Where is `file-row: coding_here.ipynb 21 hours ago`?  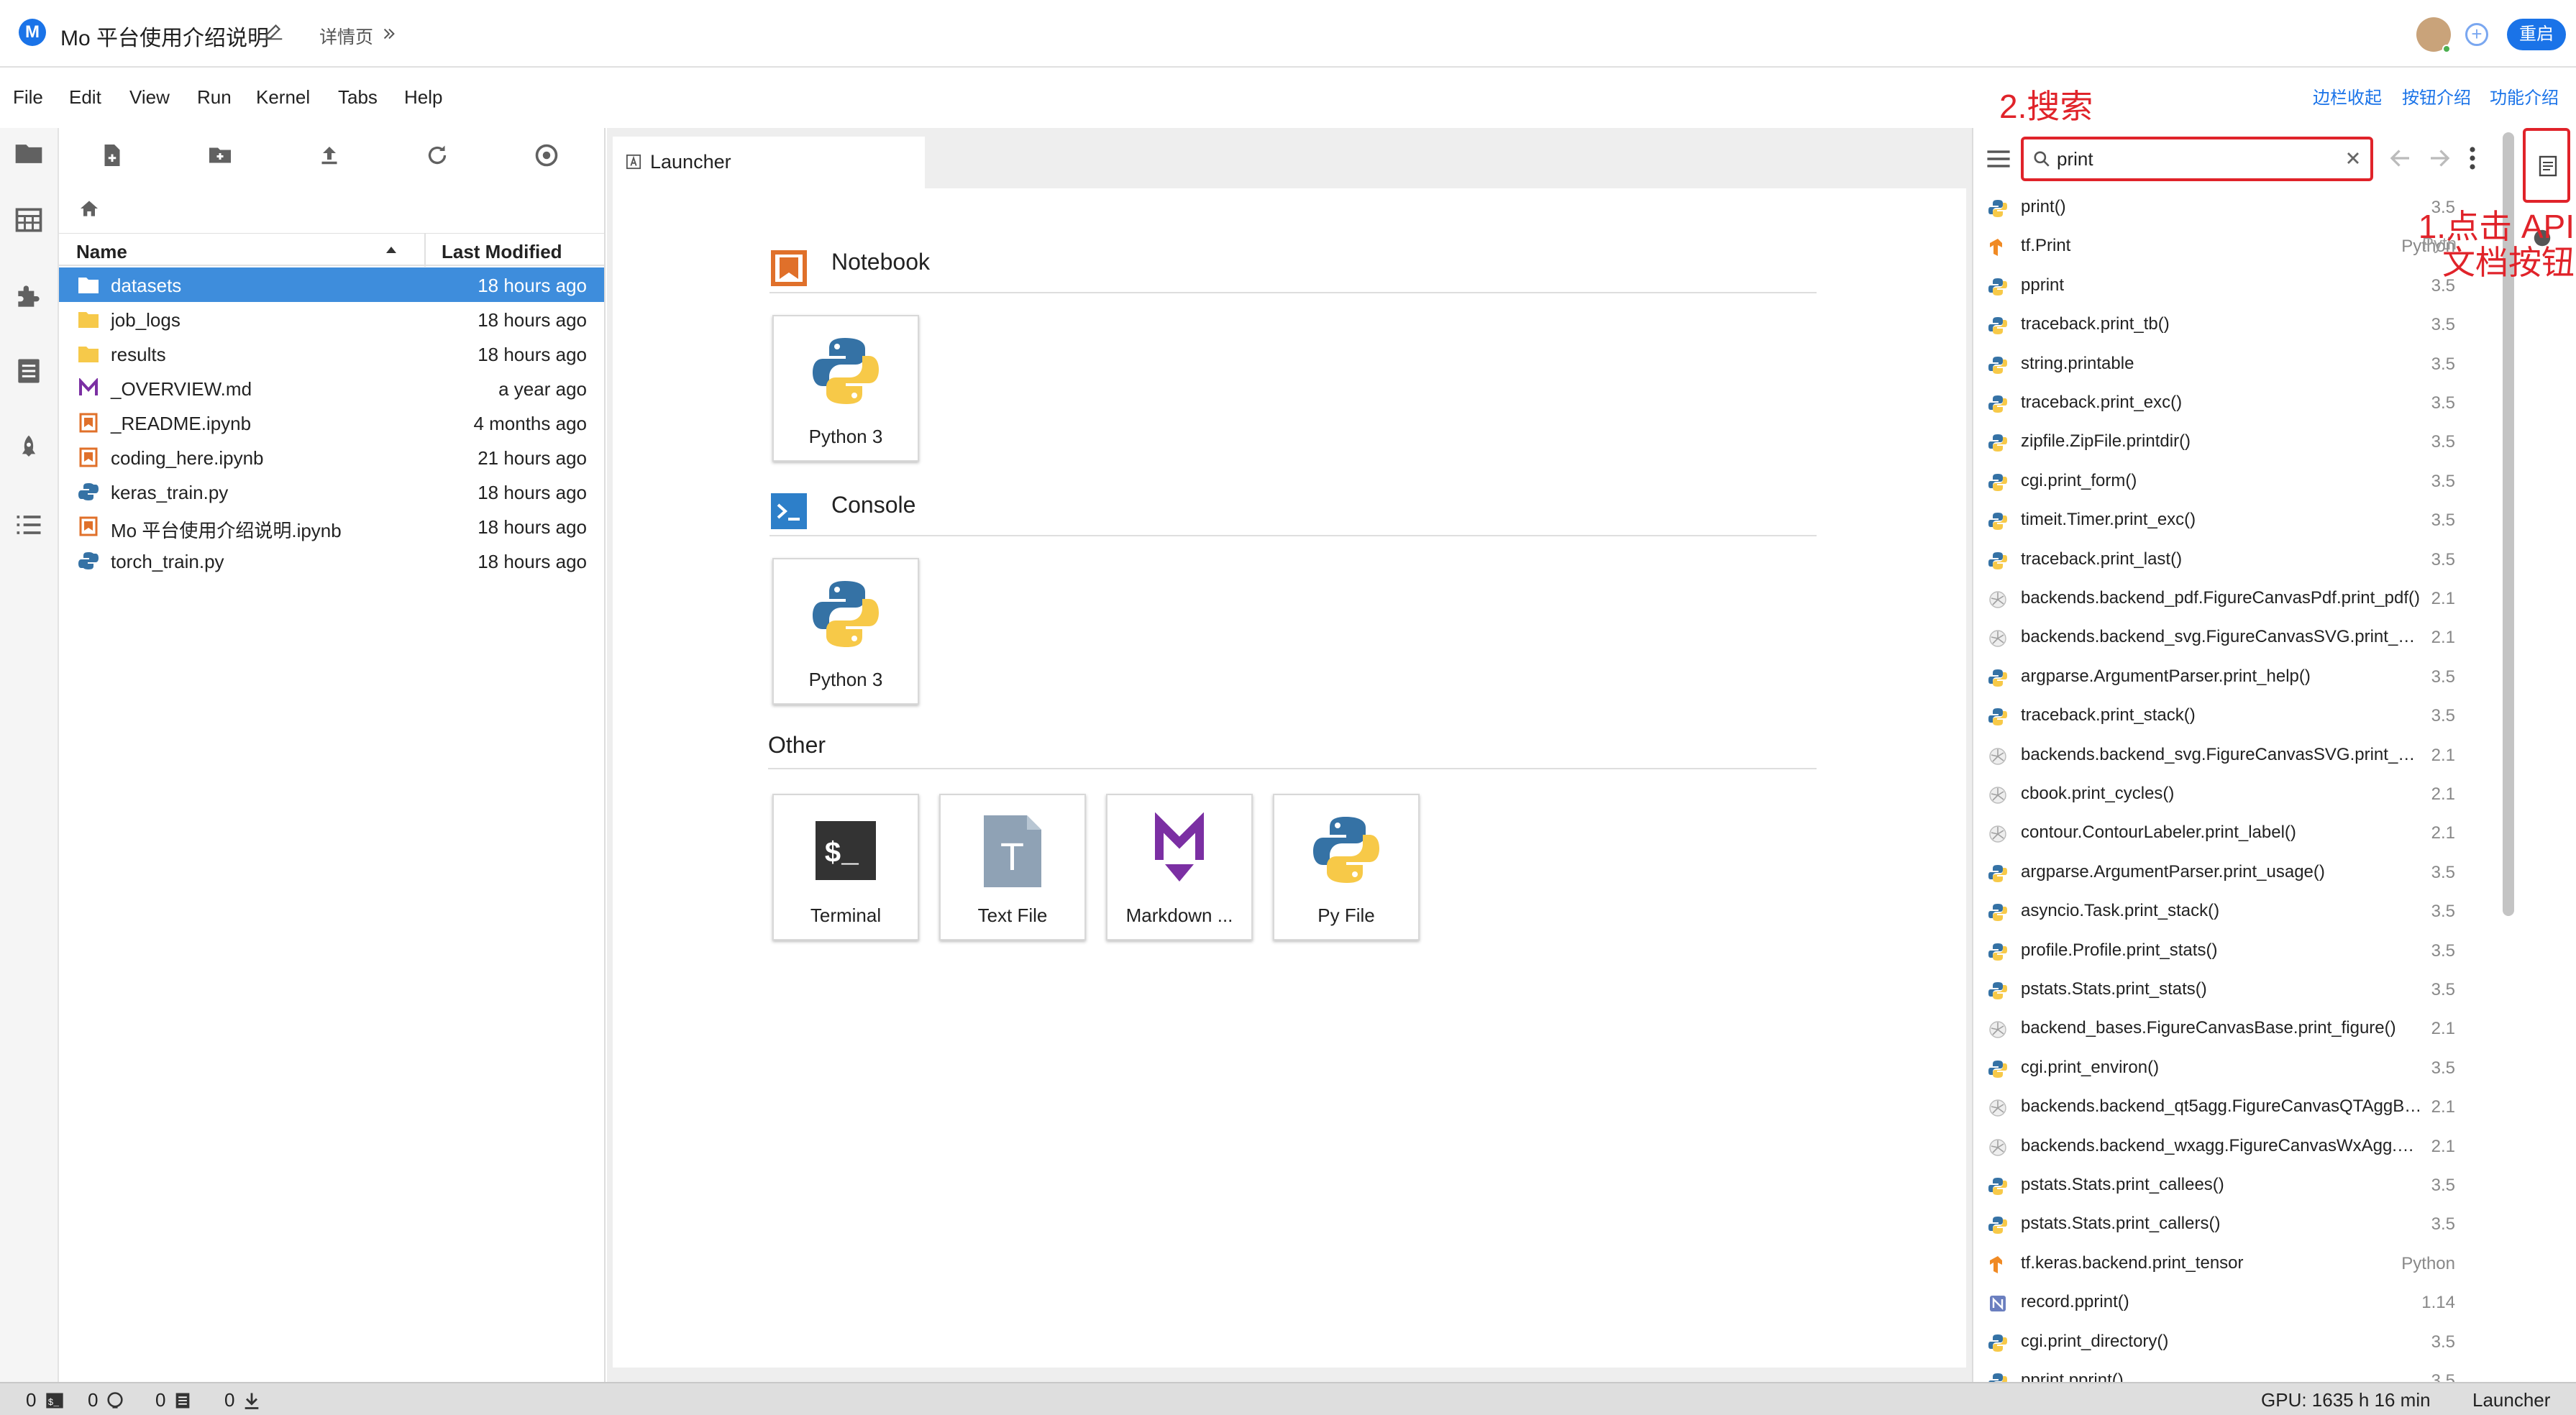 file-row: coding_here.ipynb 21 hours ago is located at coordinates (331, 457).